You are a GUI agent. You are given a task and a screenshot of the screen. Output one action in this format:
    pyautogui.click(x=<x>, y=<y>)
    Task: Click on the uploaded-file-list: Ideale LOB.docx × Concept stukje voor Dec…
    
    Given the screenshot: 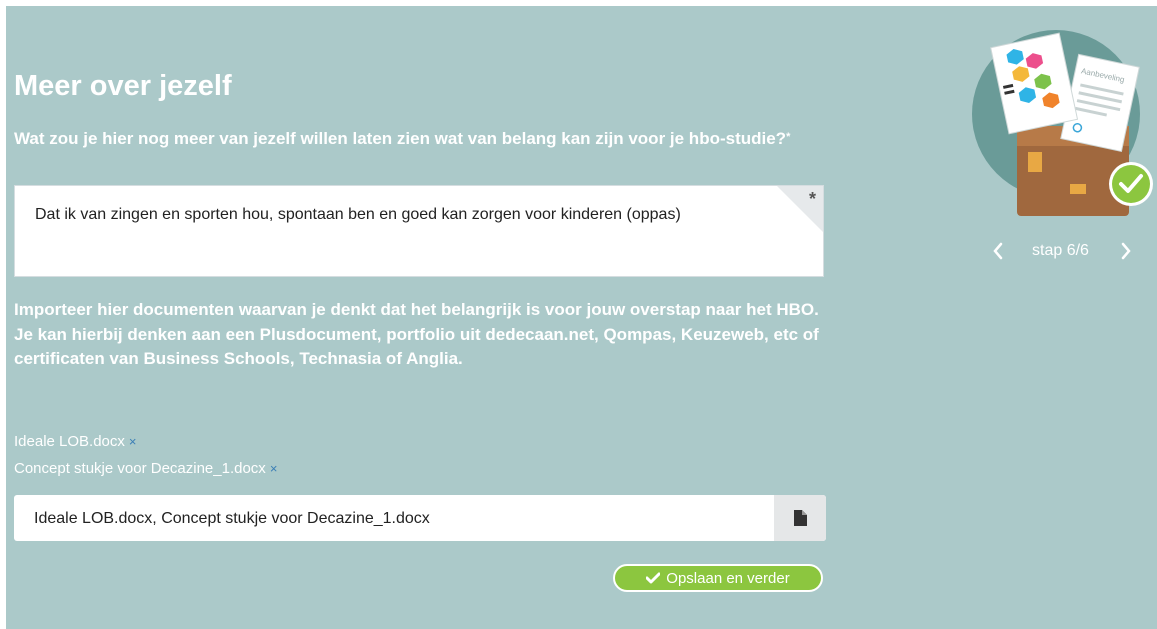 What is the action you would take?
    pyautogui.click(x=145, y=455)
    